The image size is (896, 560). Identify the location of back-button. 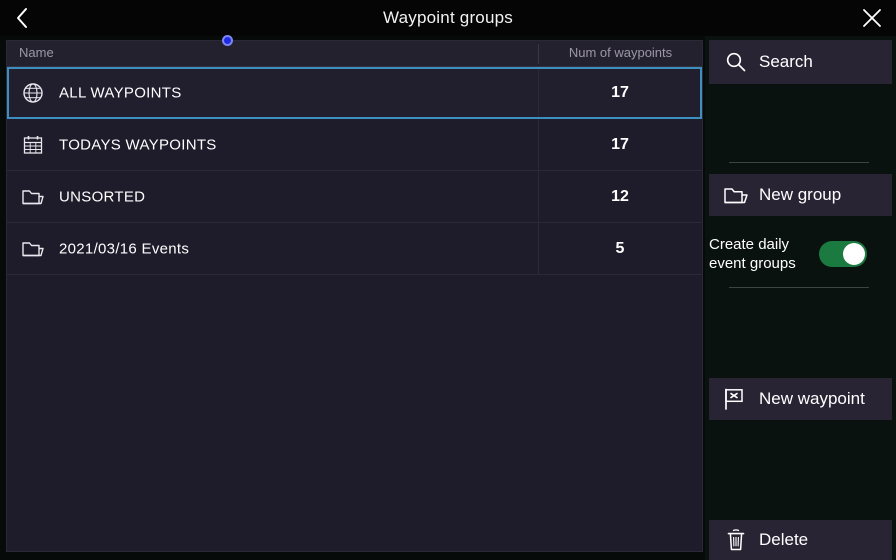
(22, 18).